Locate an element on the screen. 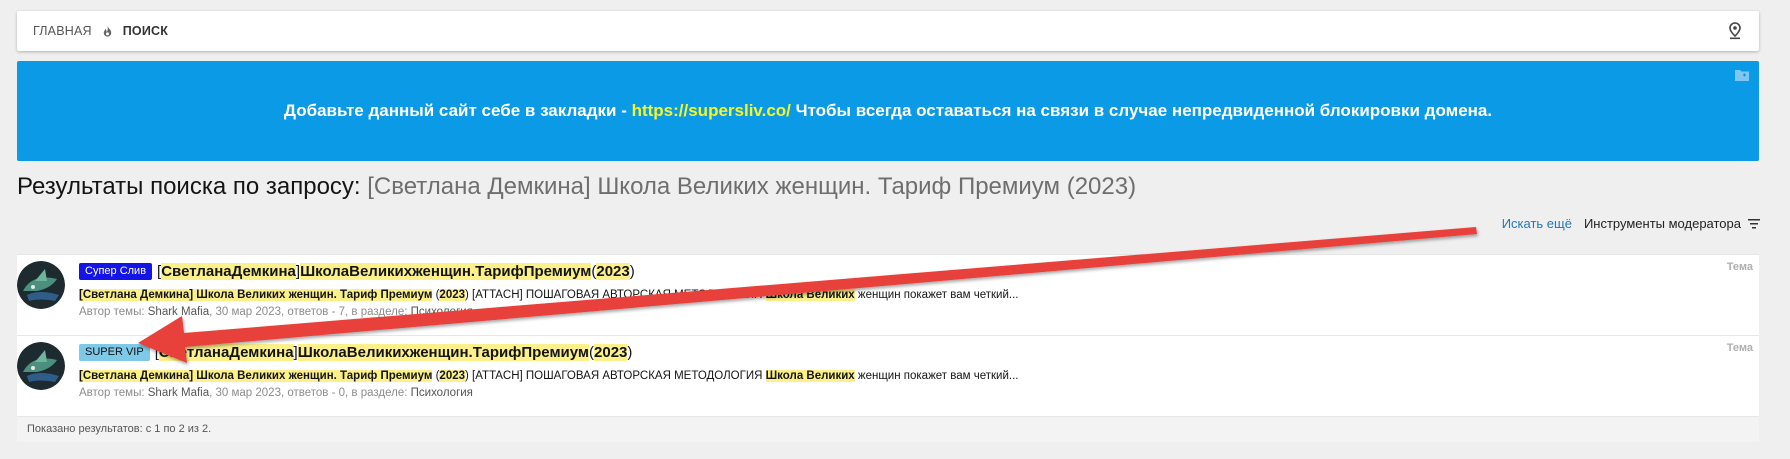  folder-icon is located at coordinates (1742, 75).